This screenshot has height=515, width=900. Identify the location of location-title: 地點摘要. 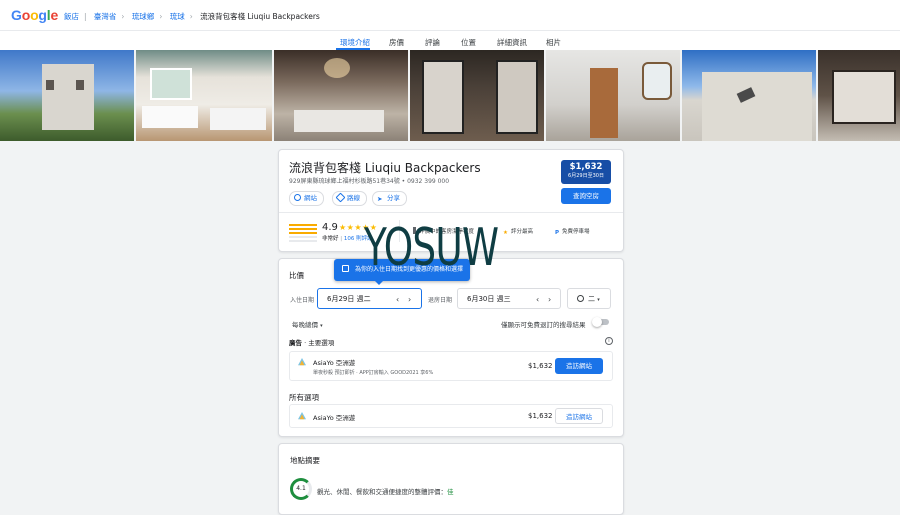
(305, 460).